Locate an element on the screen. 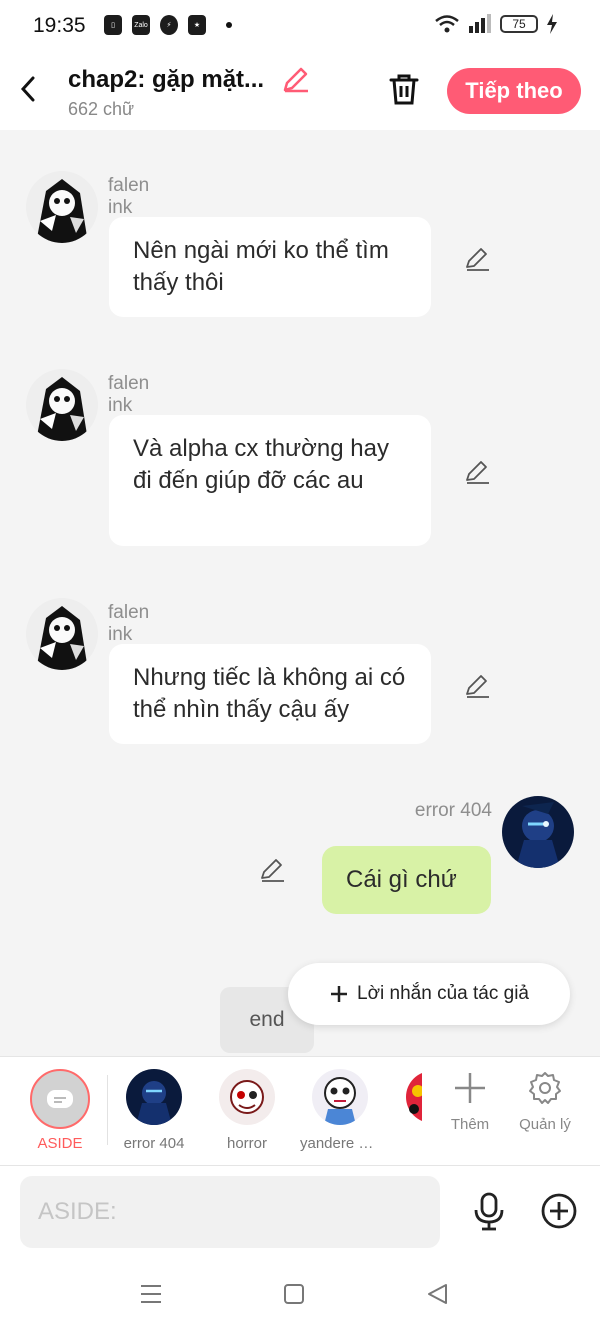  signal-icon is located at coordinates (480, 23).